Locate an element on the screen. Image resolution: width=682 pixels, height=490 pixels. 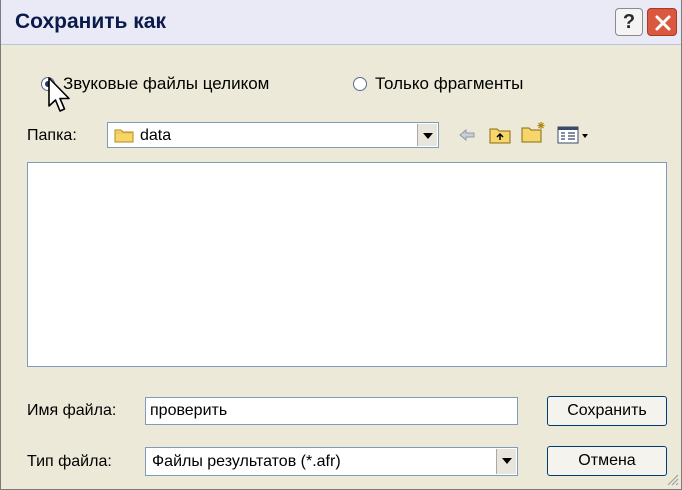
filename-input is located at coordinates (330, 411).